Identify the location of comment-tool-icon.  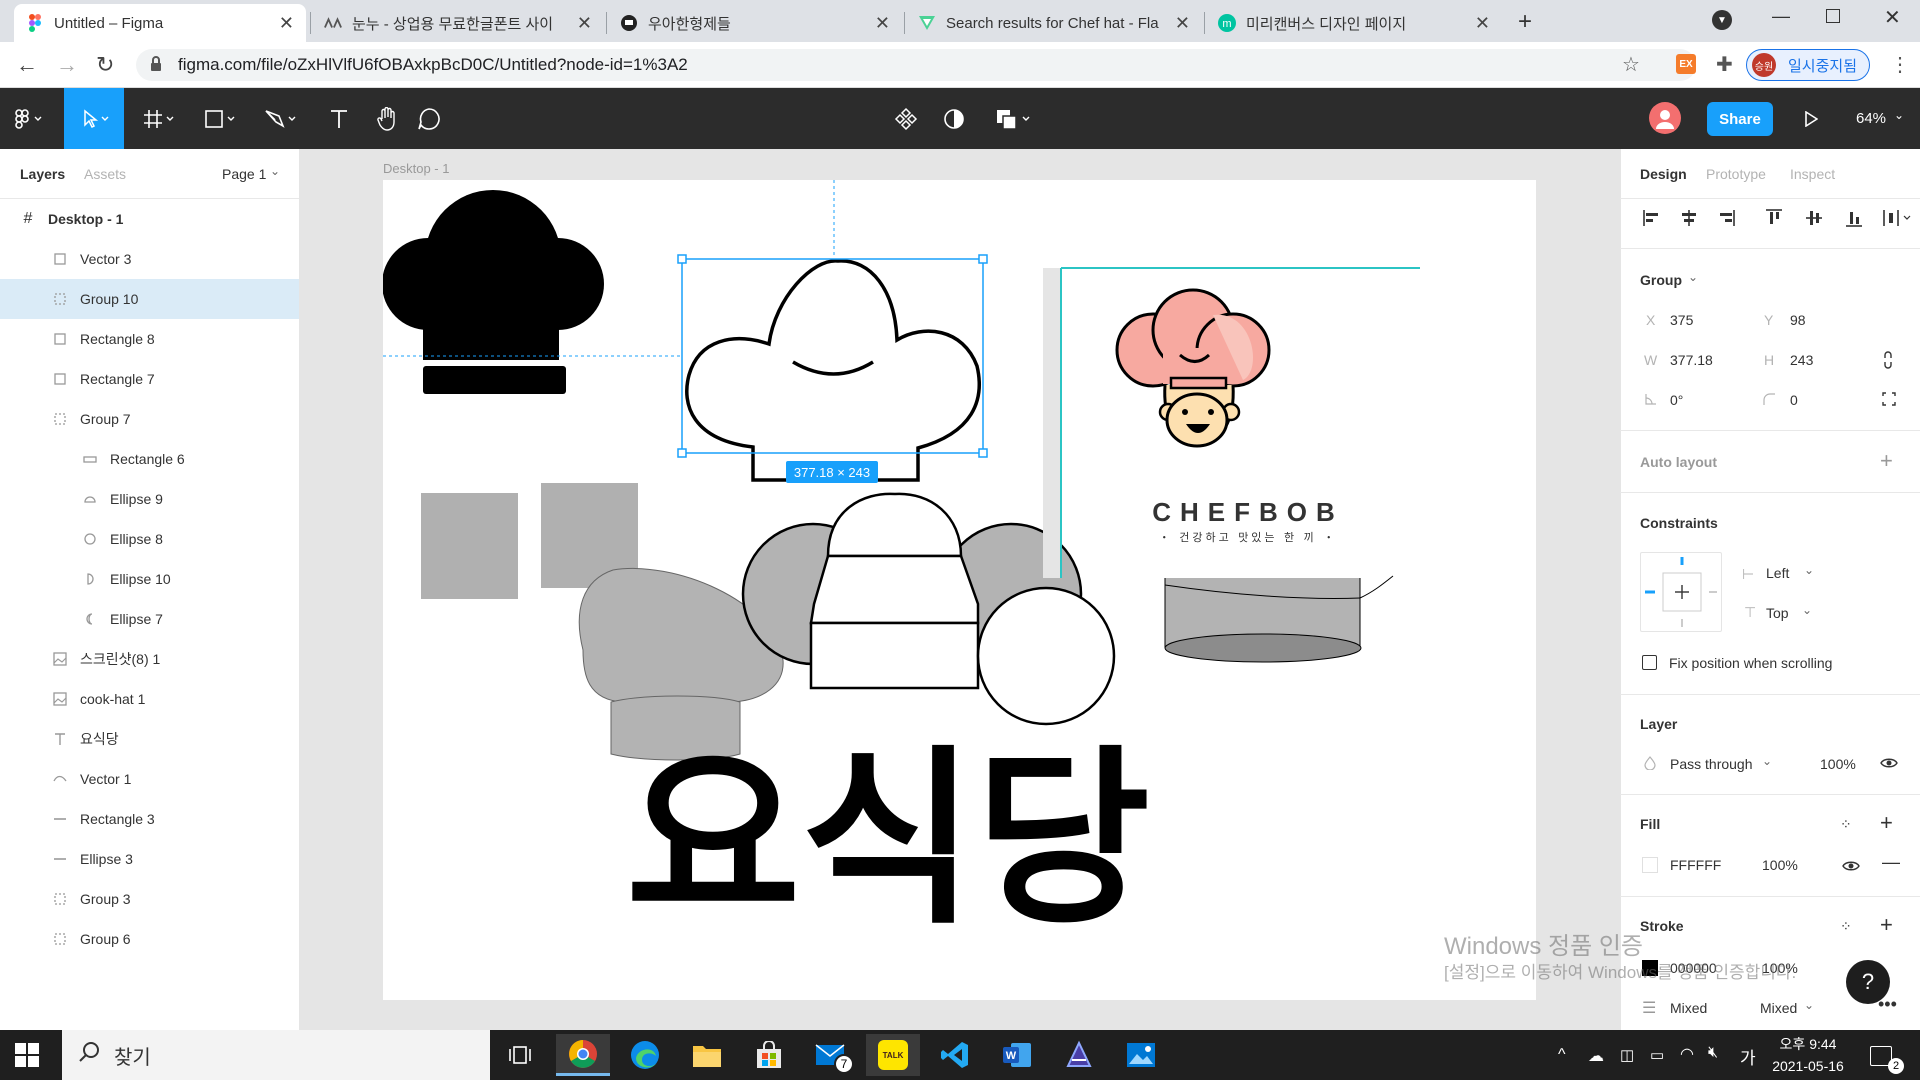
(429, 118).